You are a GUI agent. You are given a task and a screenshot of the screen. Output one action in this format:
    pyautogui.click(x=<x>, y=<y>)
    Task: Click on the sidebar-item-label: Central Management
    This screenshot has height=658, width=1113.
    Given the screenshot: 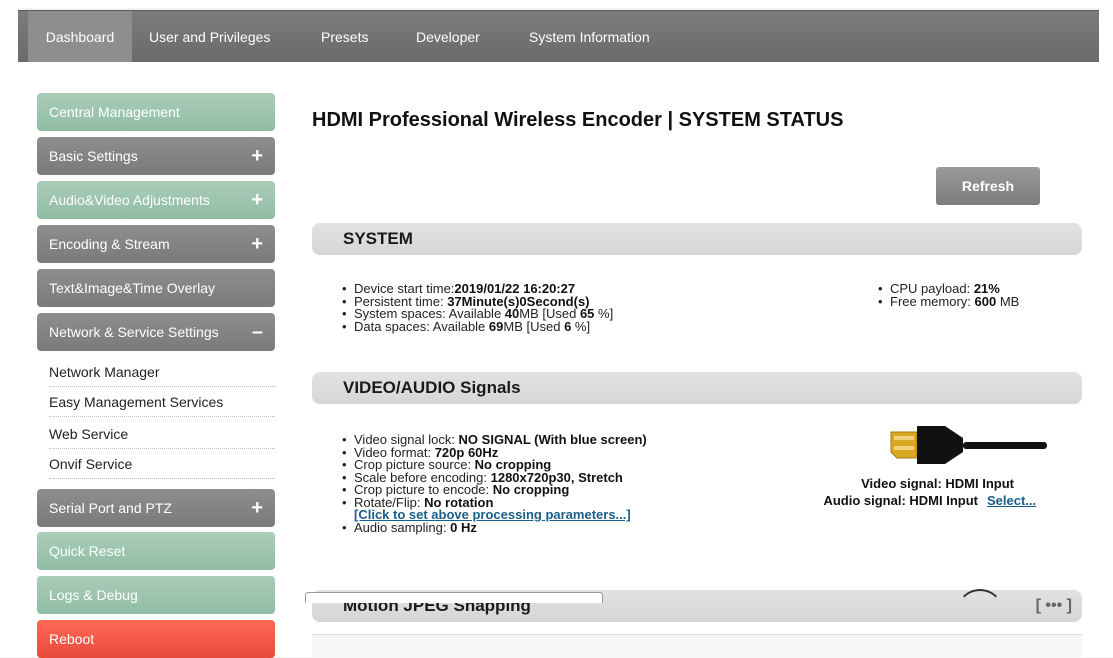 What is the action you would take?
    pyautogui.click(x=114, y=112)
    